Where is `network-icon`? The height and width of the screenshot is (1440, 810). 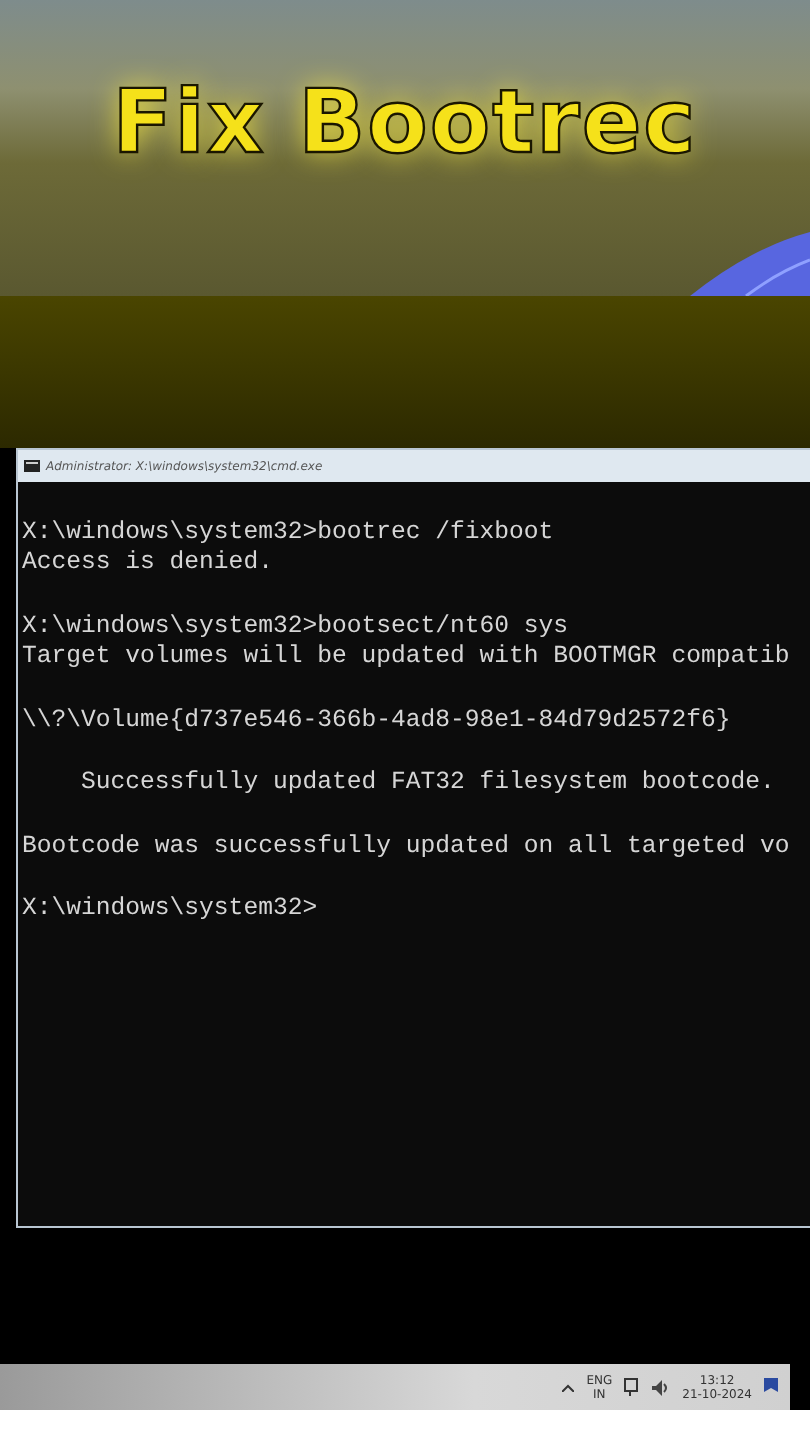 network-icon is located at coordinates (632, 1387).